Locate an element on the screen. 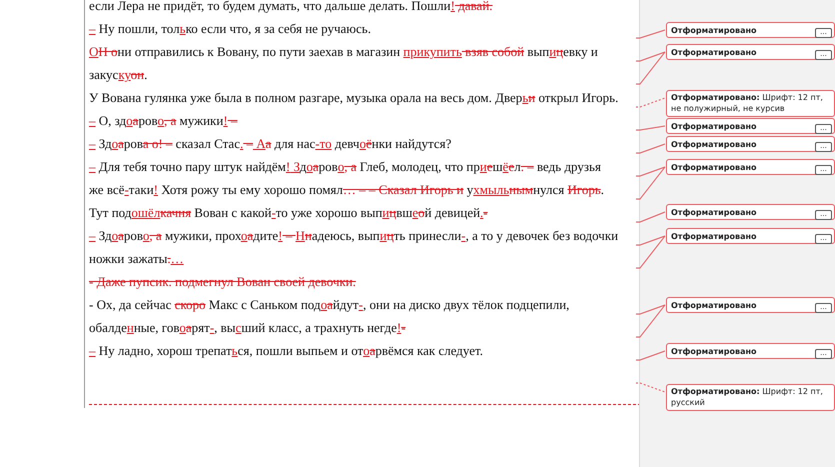  format-change-balloon: Отформатировано: Шрифт: 12 пт, не полужирный, не курсив is located at coordinates (750, 103).